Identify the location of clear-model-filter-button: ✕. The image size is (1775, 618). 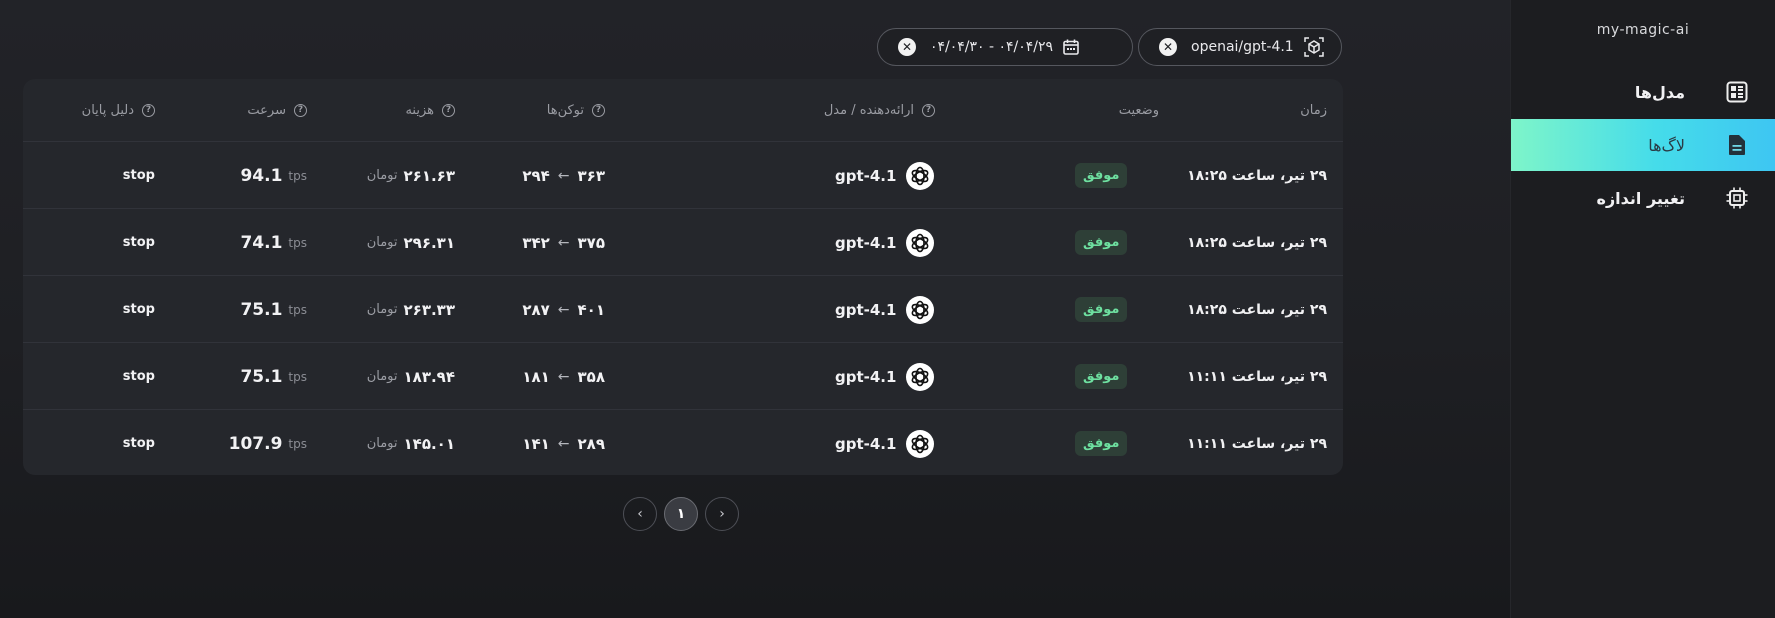
(1168, 47).